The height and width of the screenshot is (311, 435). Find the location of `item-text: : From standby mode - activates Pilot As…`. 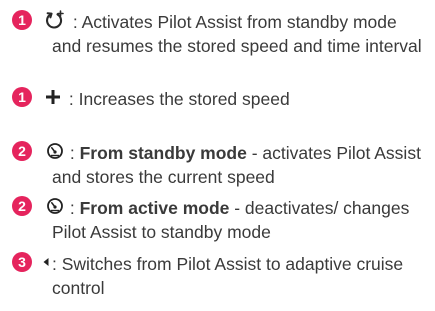

item-text: : From standby mode - activates Pilot As… is located at coordinates (237, 165).